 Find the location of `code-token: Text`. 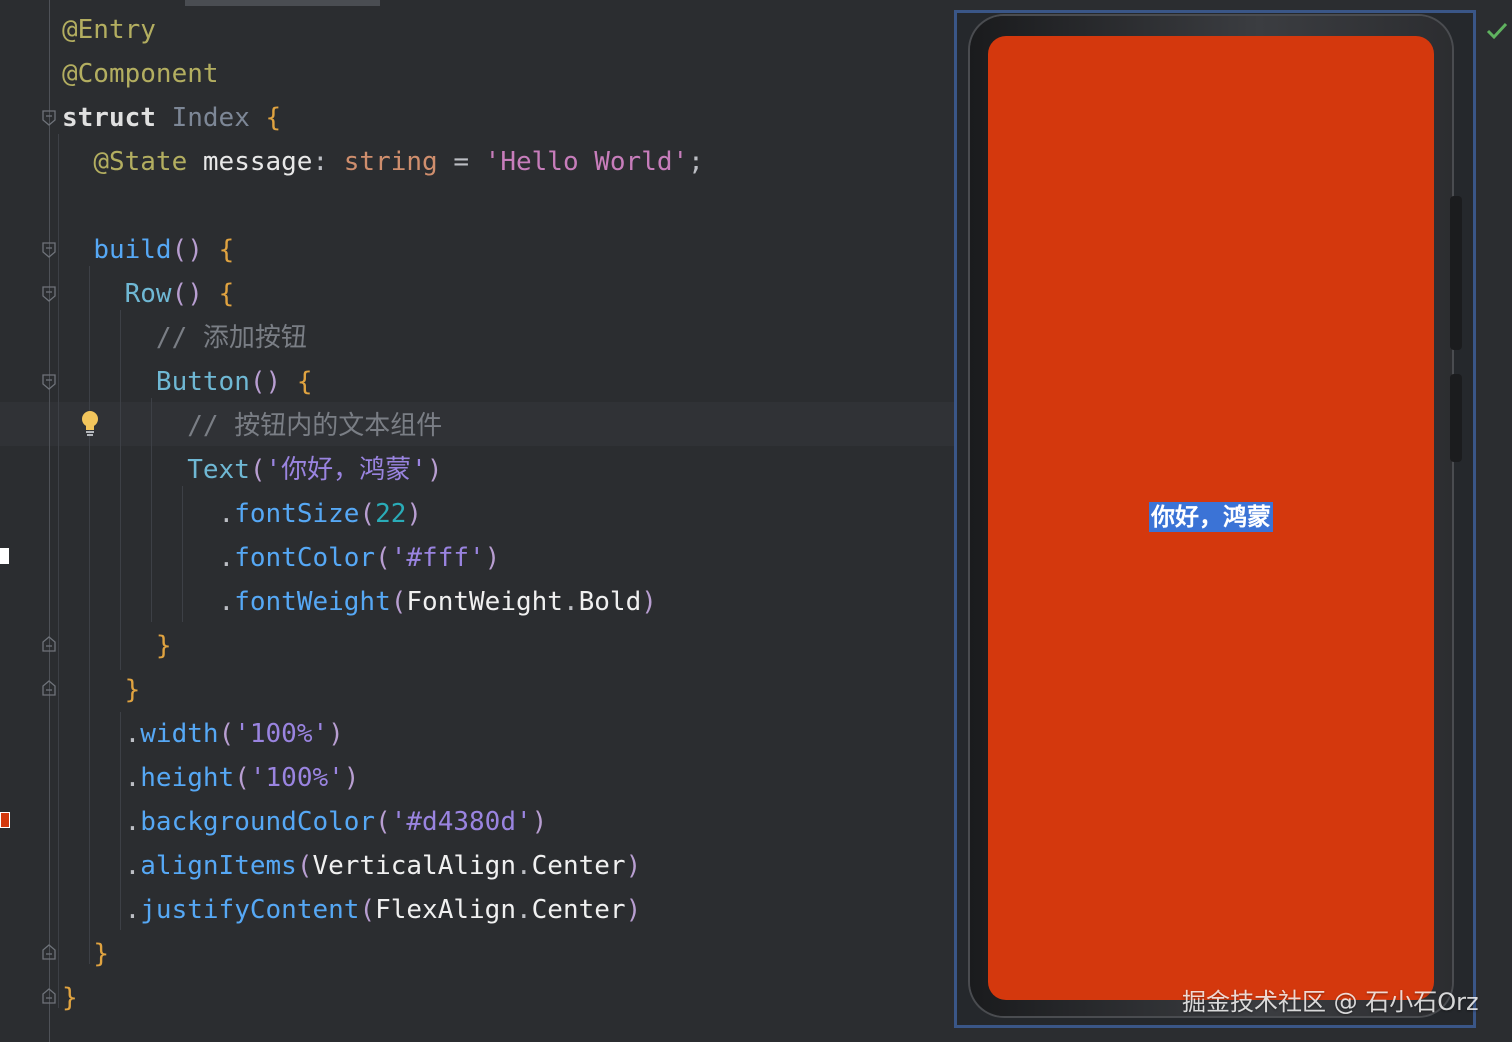

code-token: Text is located at coordinates (218, 470).